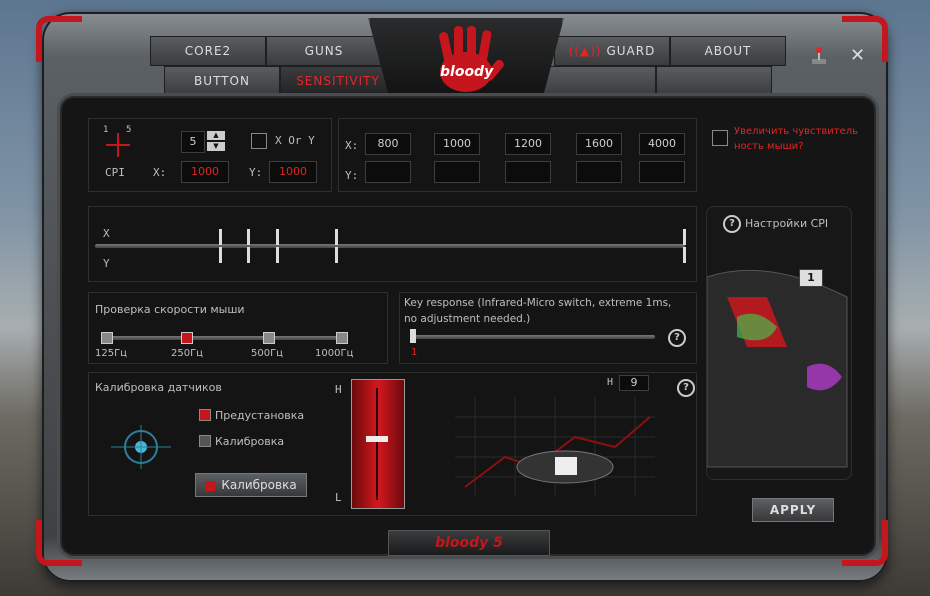 This screenshot has height=596, width=930. I want to click on cpi-level-badge: 1, so click(811, 278).